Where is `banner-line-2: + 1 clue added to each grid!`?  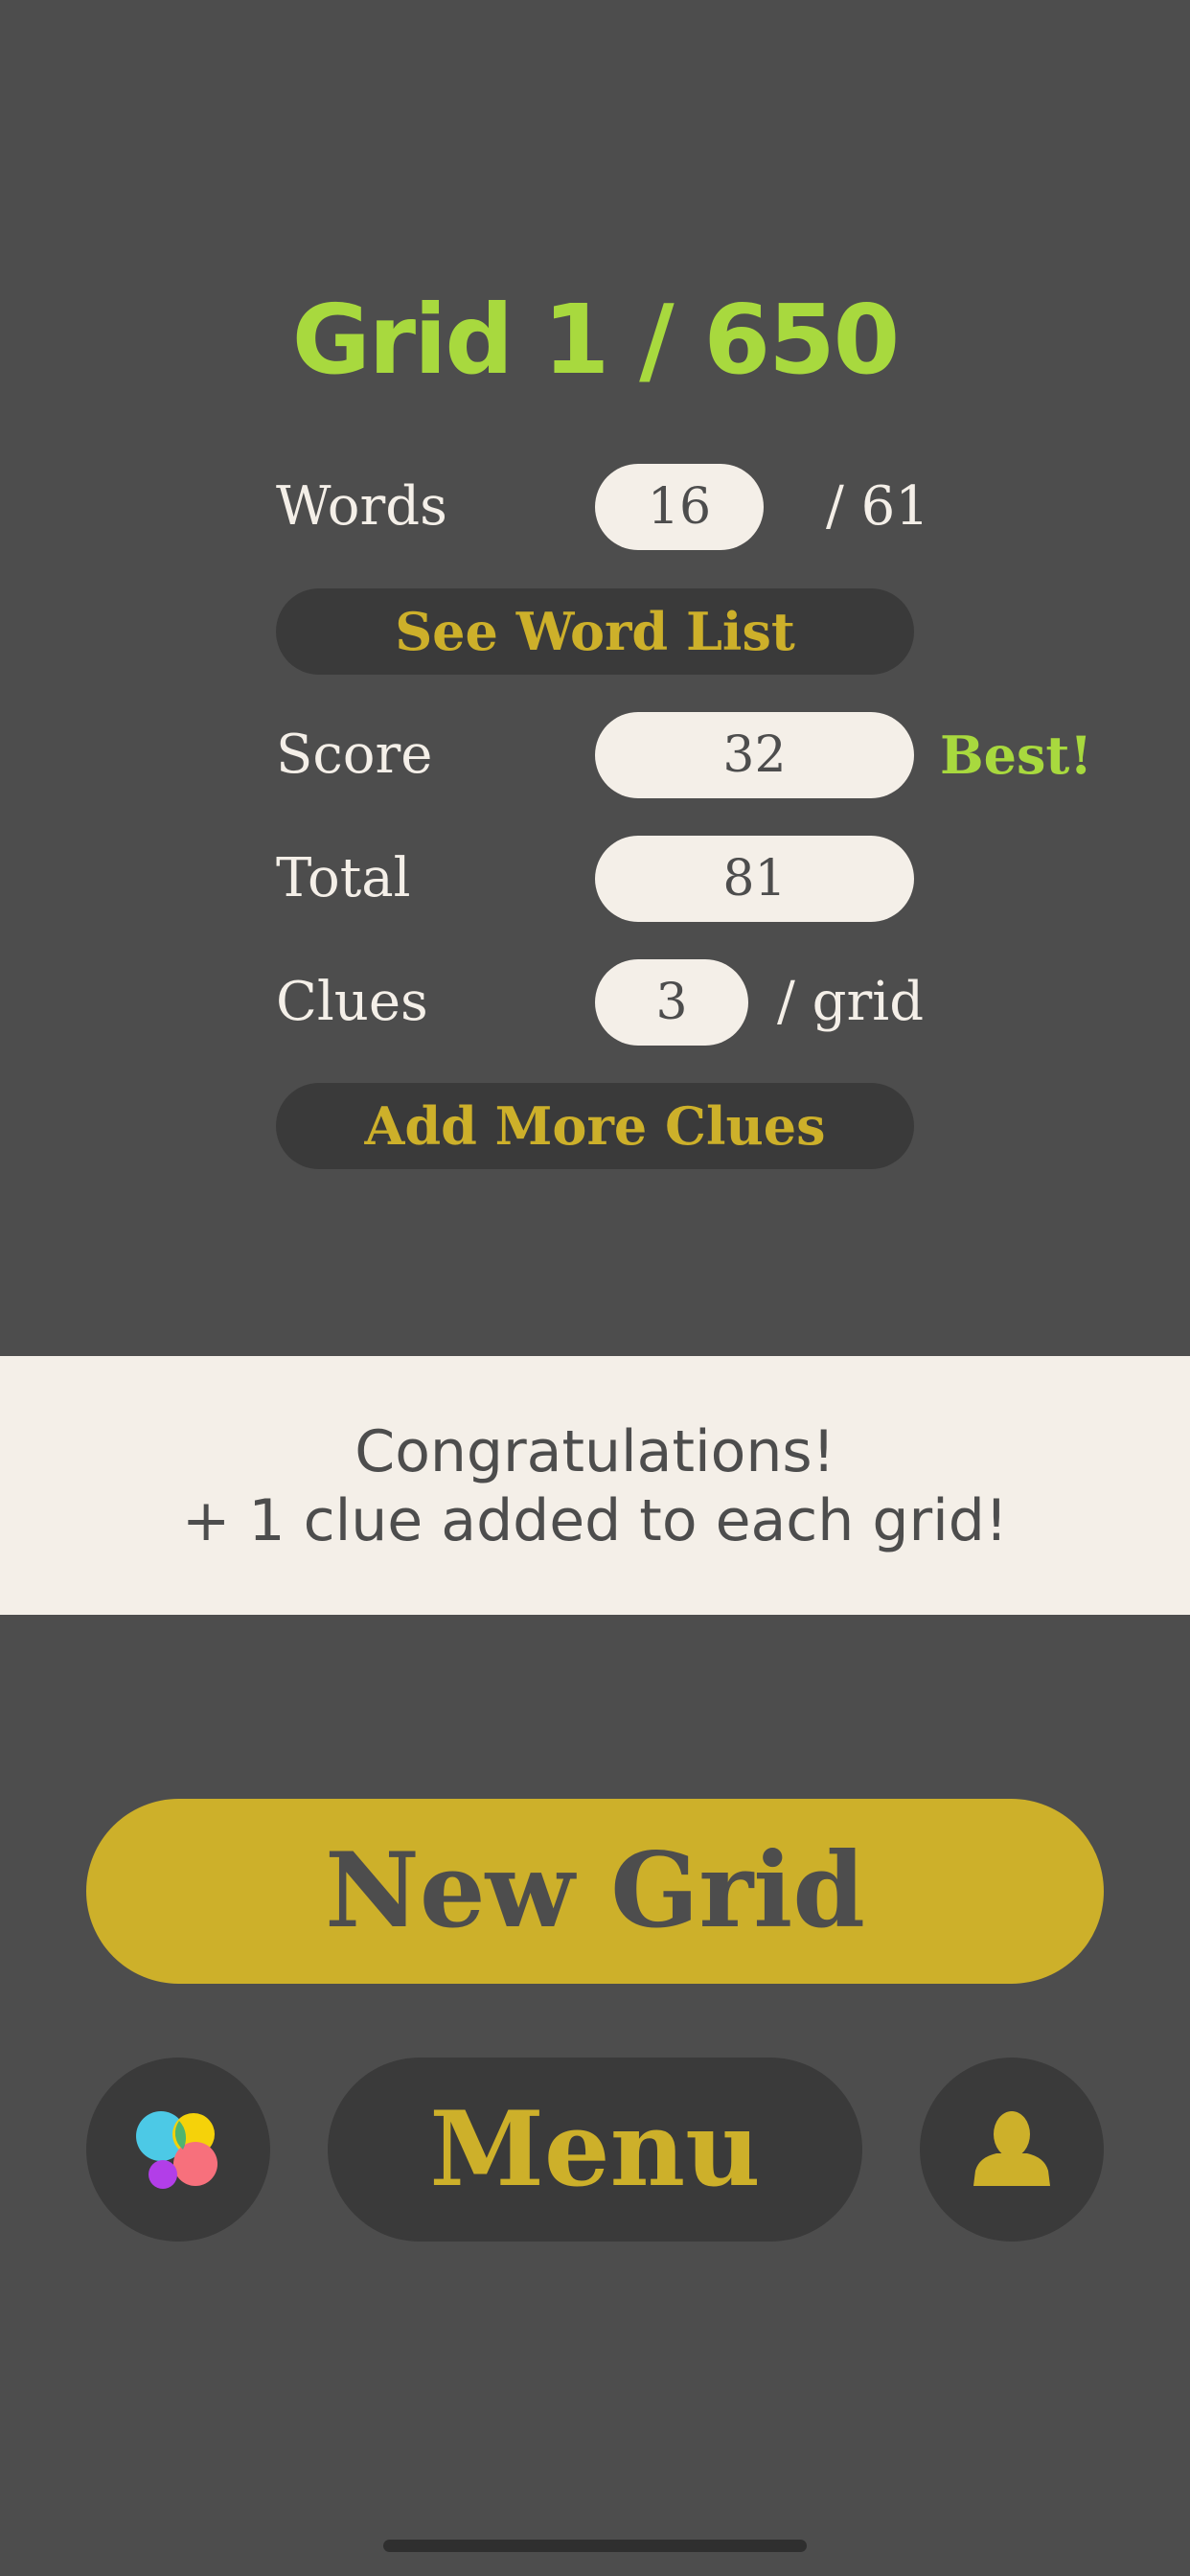 banner-line-2: + 1 clue added to each grid! is located at coordinates (595, 1520).